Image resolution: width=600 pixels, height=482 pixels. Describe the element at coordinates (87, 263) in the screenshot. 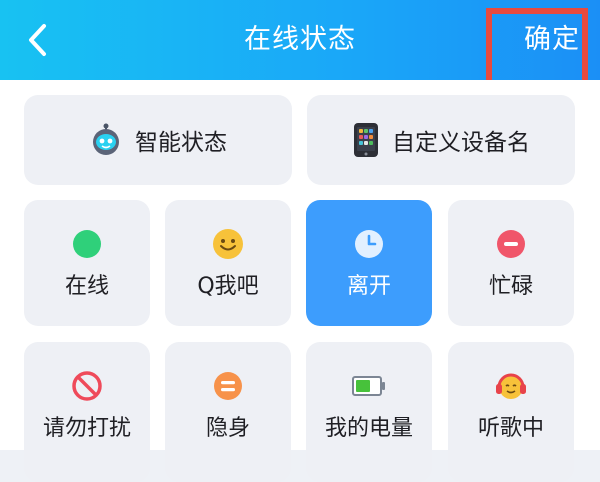

I see `status-online-button: 在线` at that location.